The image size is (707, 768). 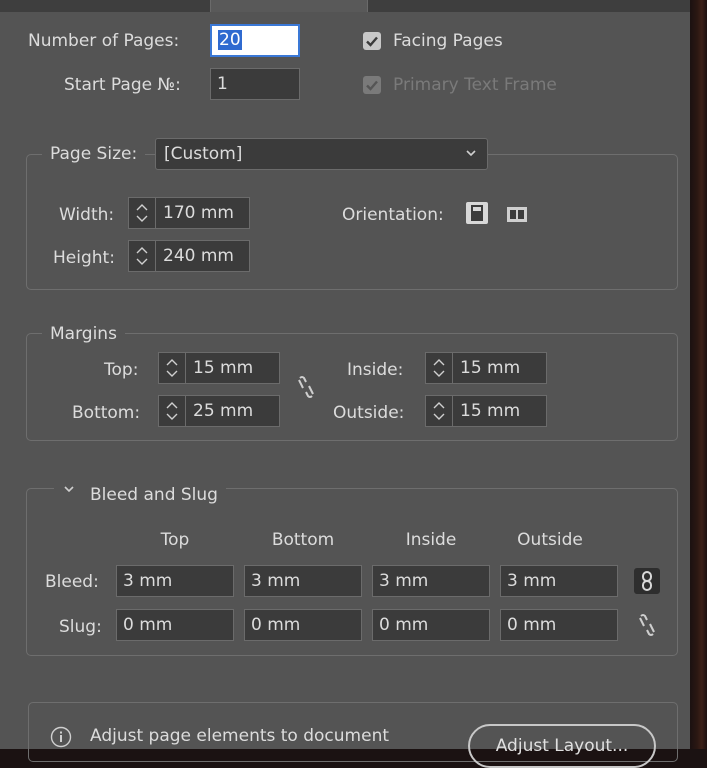 I want to click on bleed-slug-label: Bleed and Slug, so click(x=154, y=495).